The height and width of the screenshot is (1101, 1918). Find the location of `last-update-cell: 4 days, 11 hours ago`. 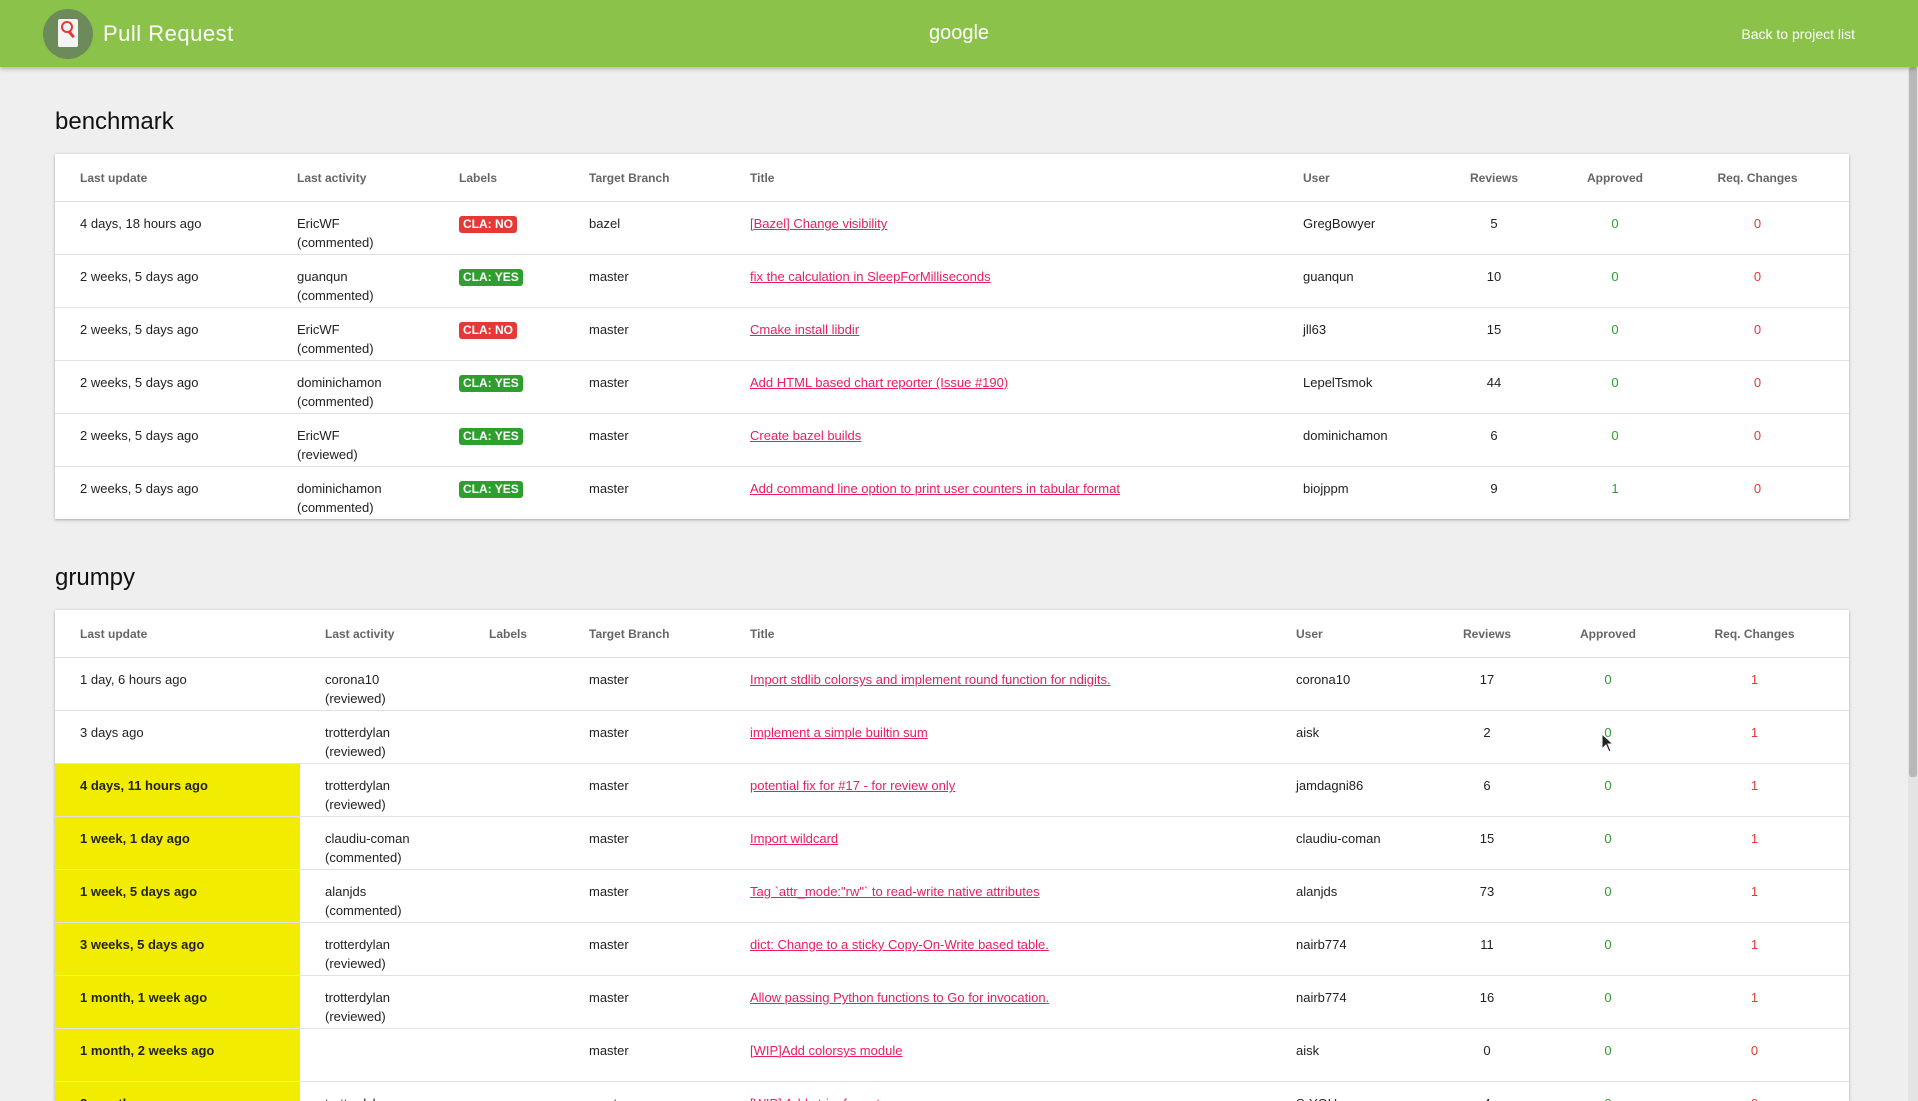

last-update-cell: 4 days, 11 hours ago is located at coordinates (177, 790).